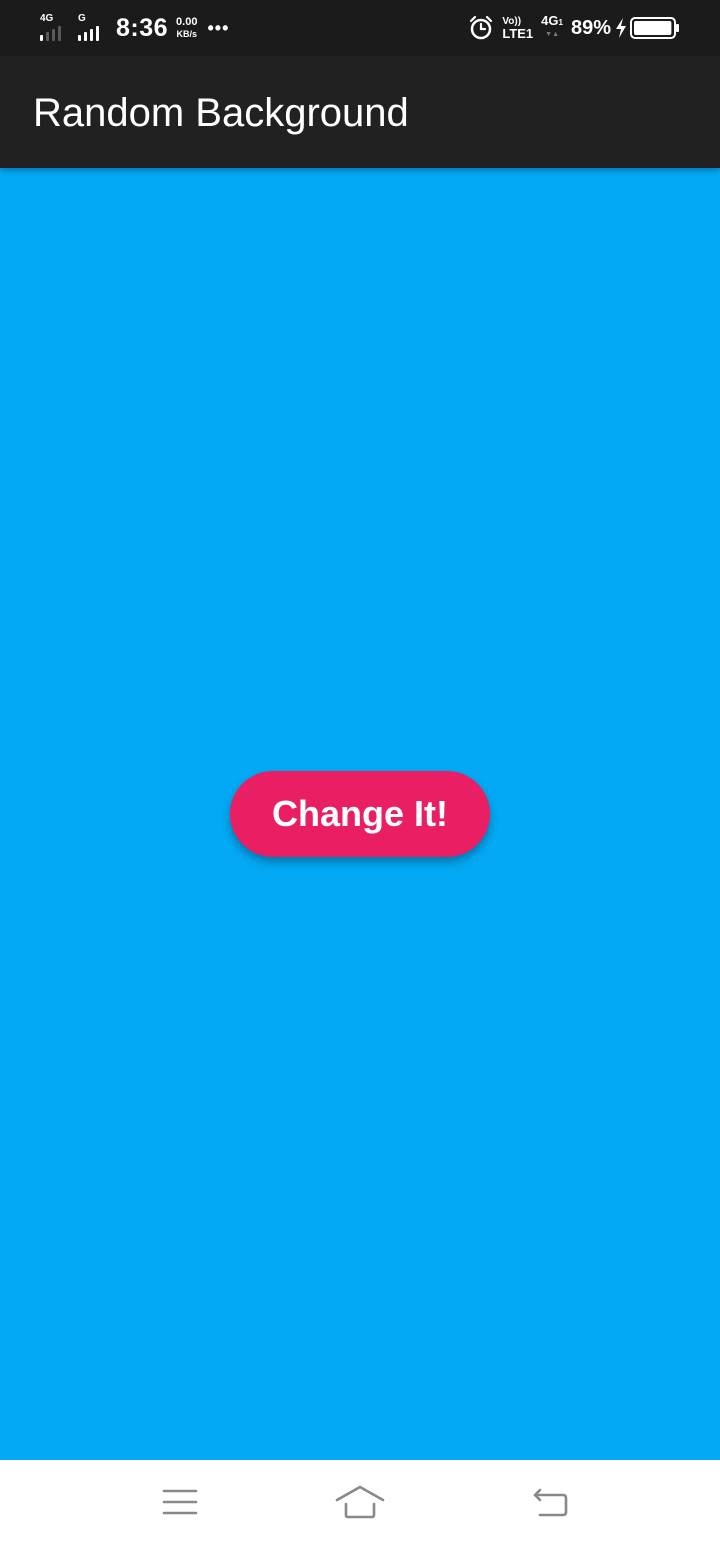 This screenshot has height=1544, width=720. I want to click on menu-icon, so click(180, 1502).